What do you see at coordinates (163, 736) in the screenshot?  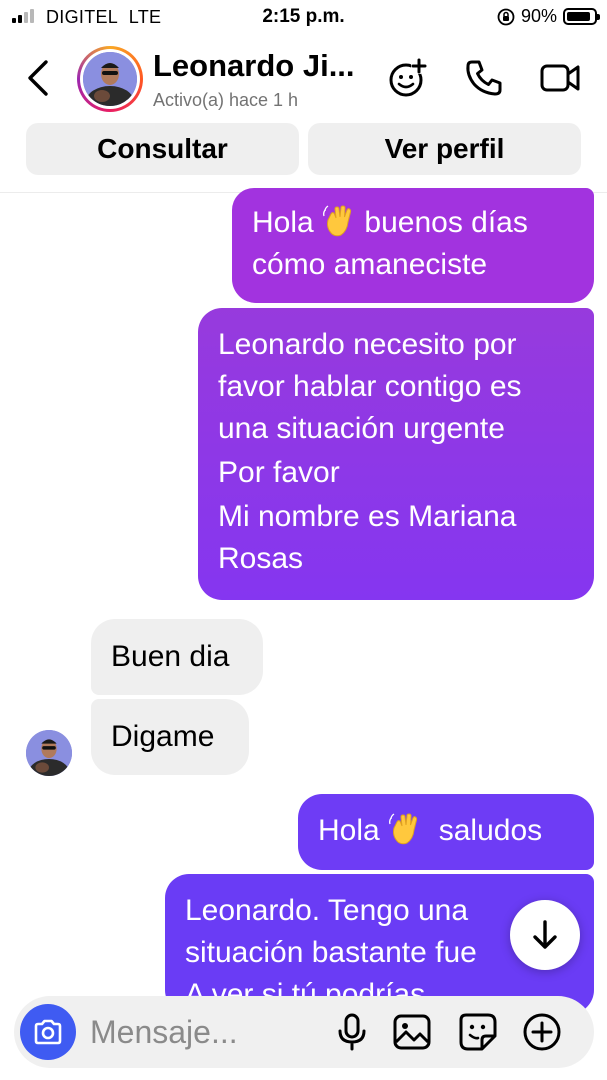 I see `message-line: Digame` at bounding box center [163, 736].